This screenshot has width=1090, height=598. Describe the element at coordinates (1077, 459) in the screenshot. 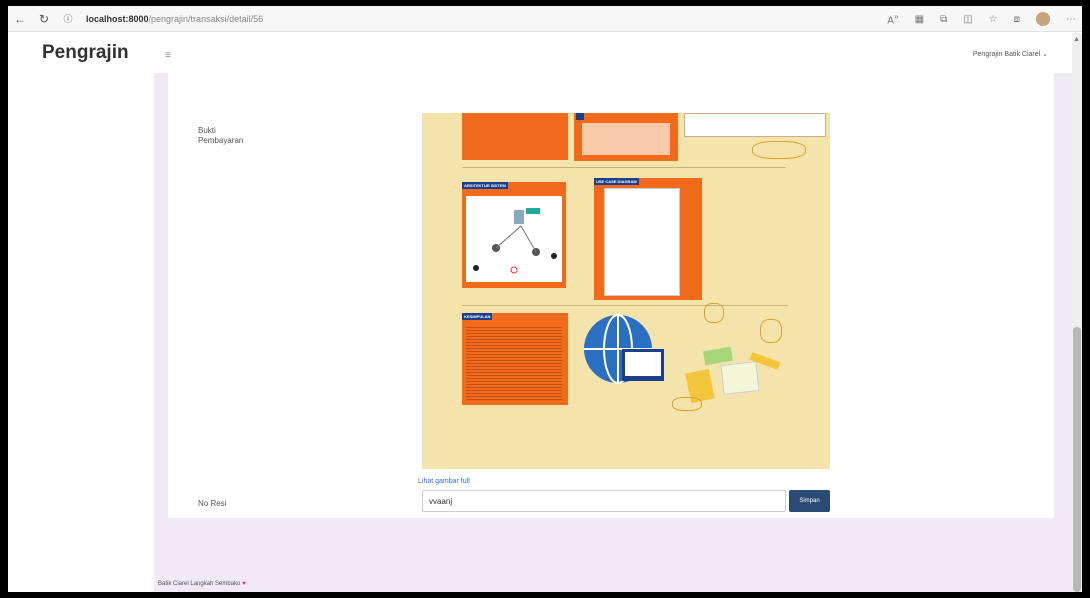

I see `scrollbar-thumb` at that location.